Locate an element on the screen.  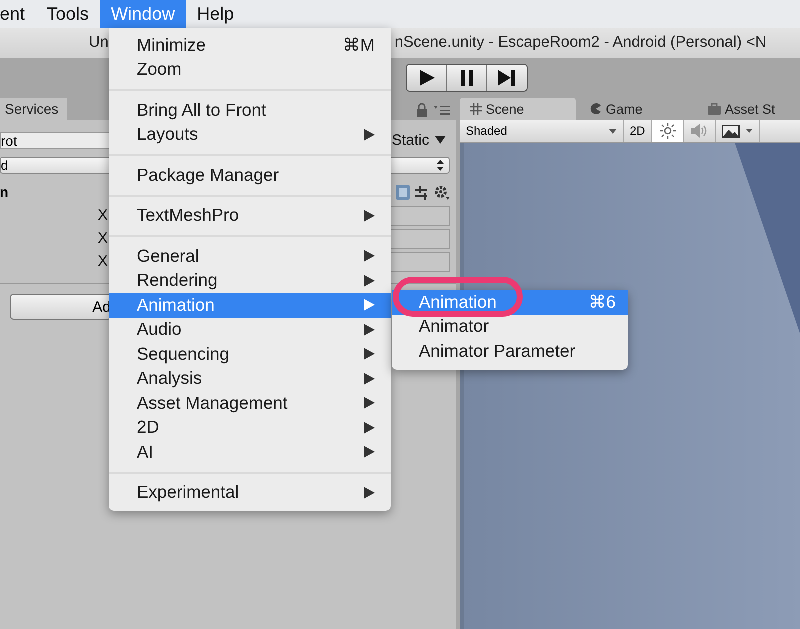
shortcut-label: ⌘M is located at coordinates (358, 45).